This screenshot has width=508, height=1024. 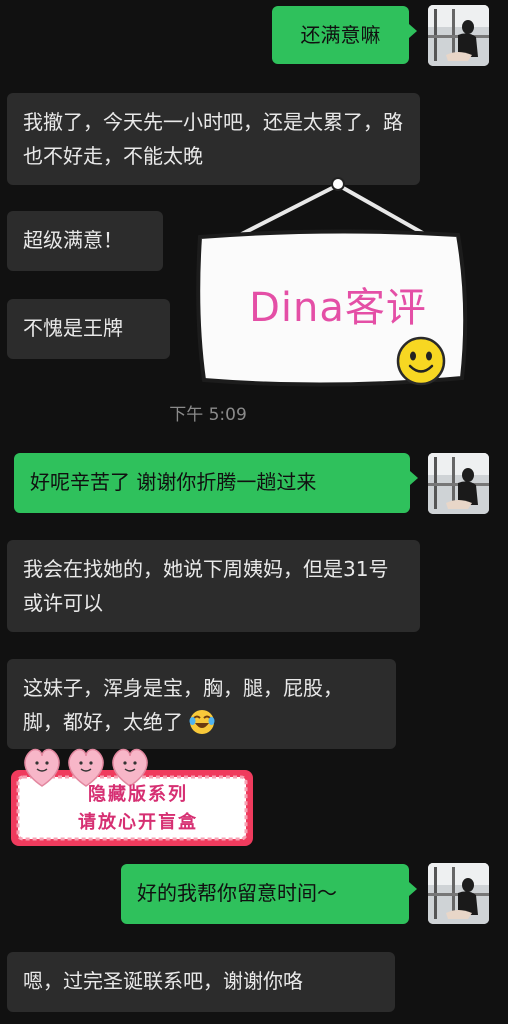 I want to click on timestamp: 下午 5:09, so click(x=208, y=415).